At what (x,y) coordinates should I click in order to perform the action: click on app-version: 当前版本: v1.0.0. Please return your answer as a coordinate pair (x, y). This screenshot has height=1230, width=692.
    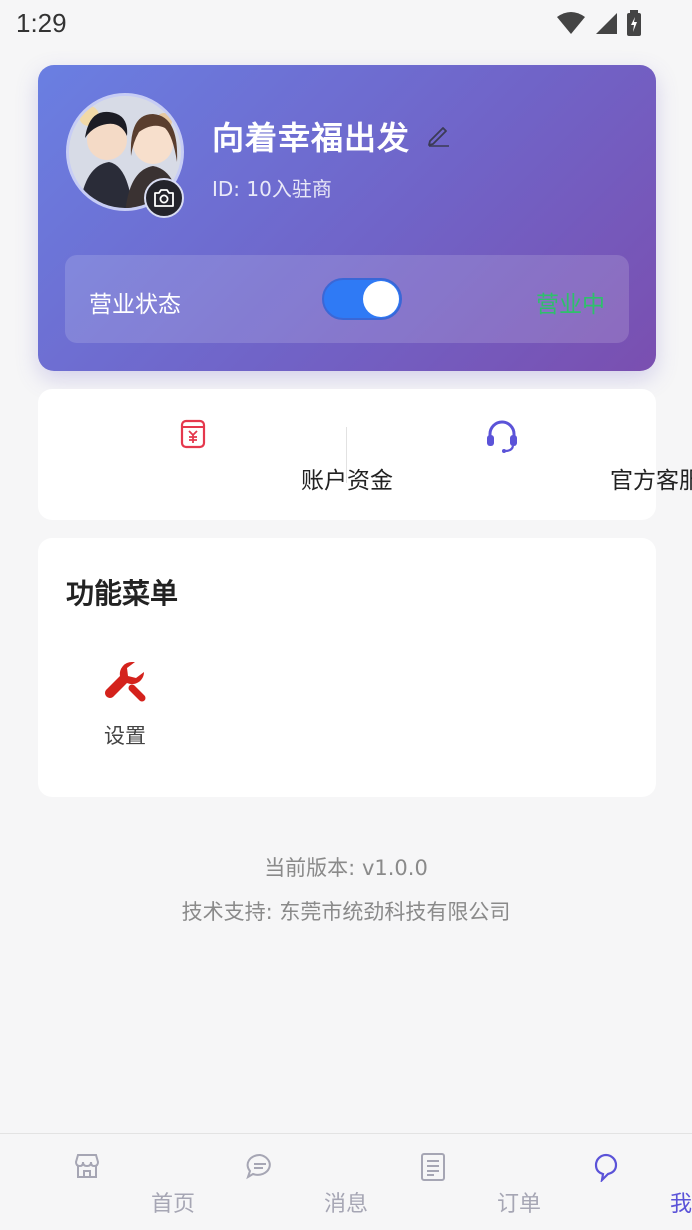
    Looking at the image, I should click on (346, 868).